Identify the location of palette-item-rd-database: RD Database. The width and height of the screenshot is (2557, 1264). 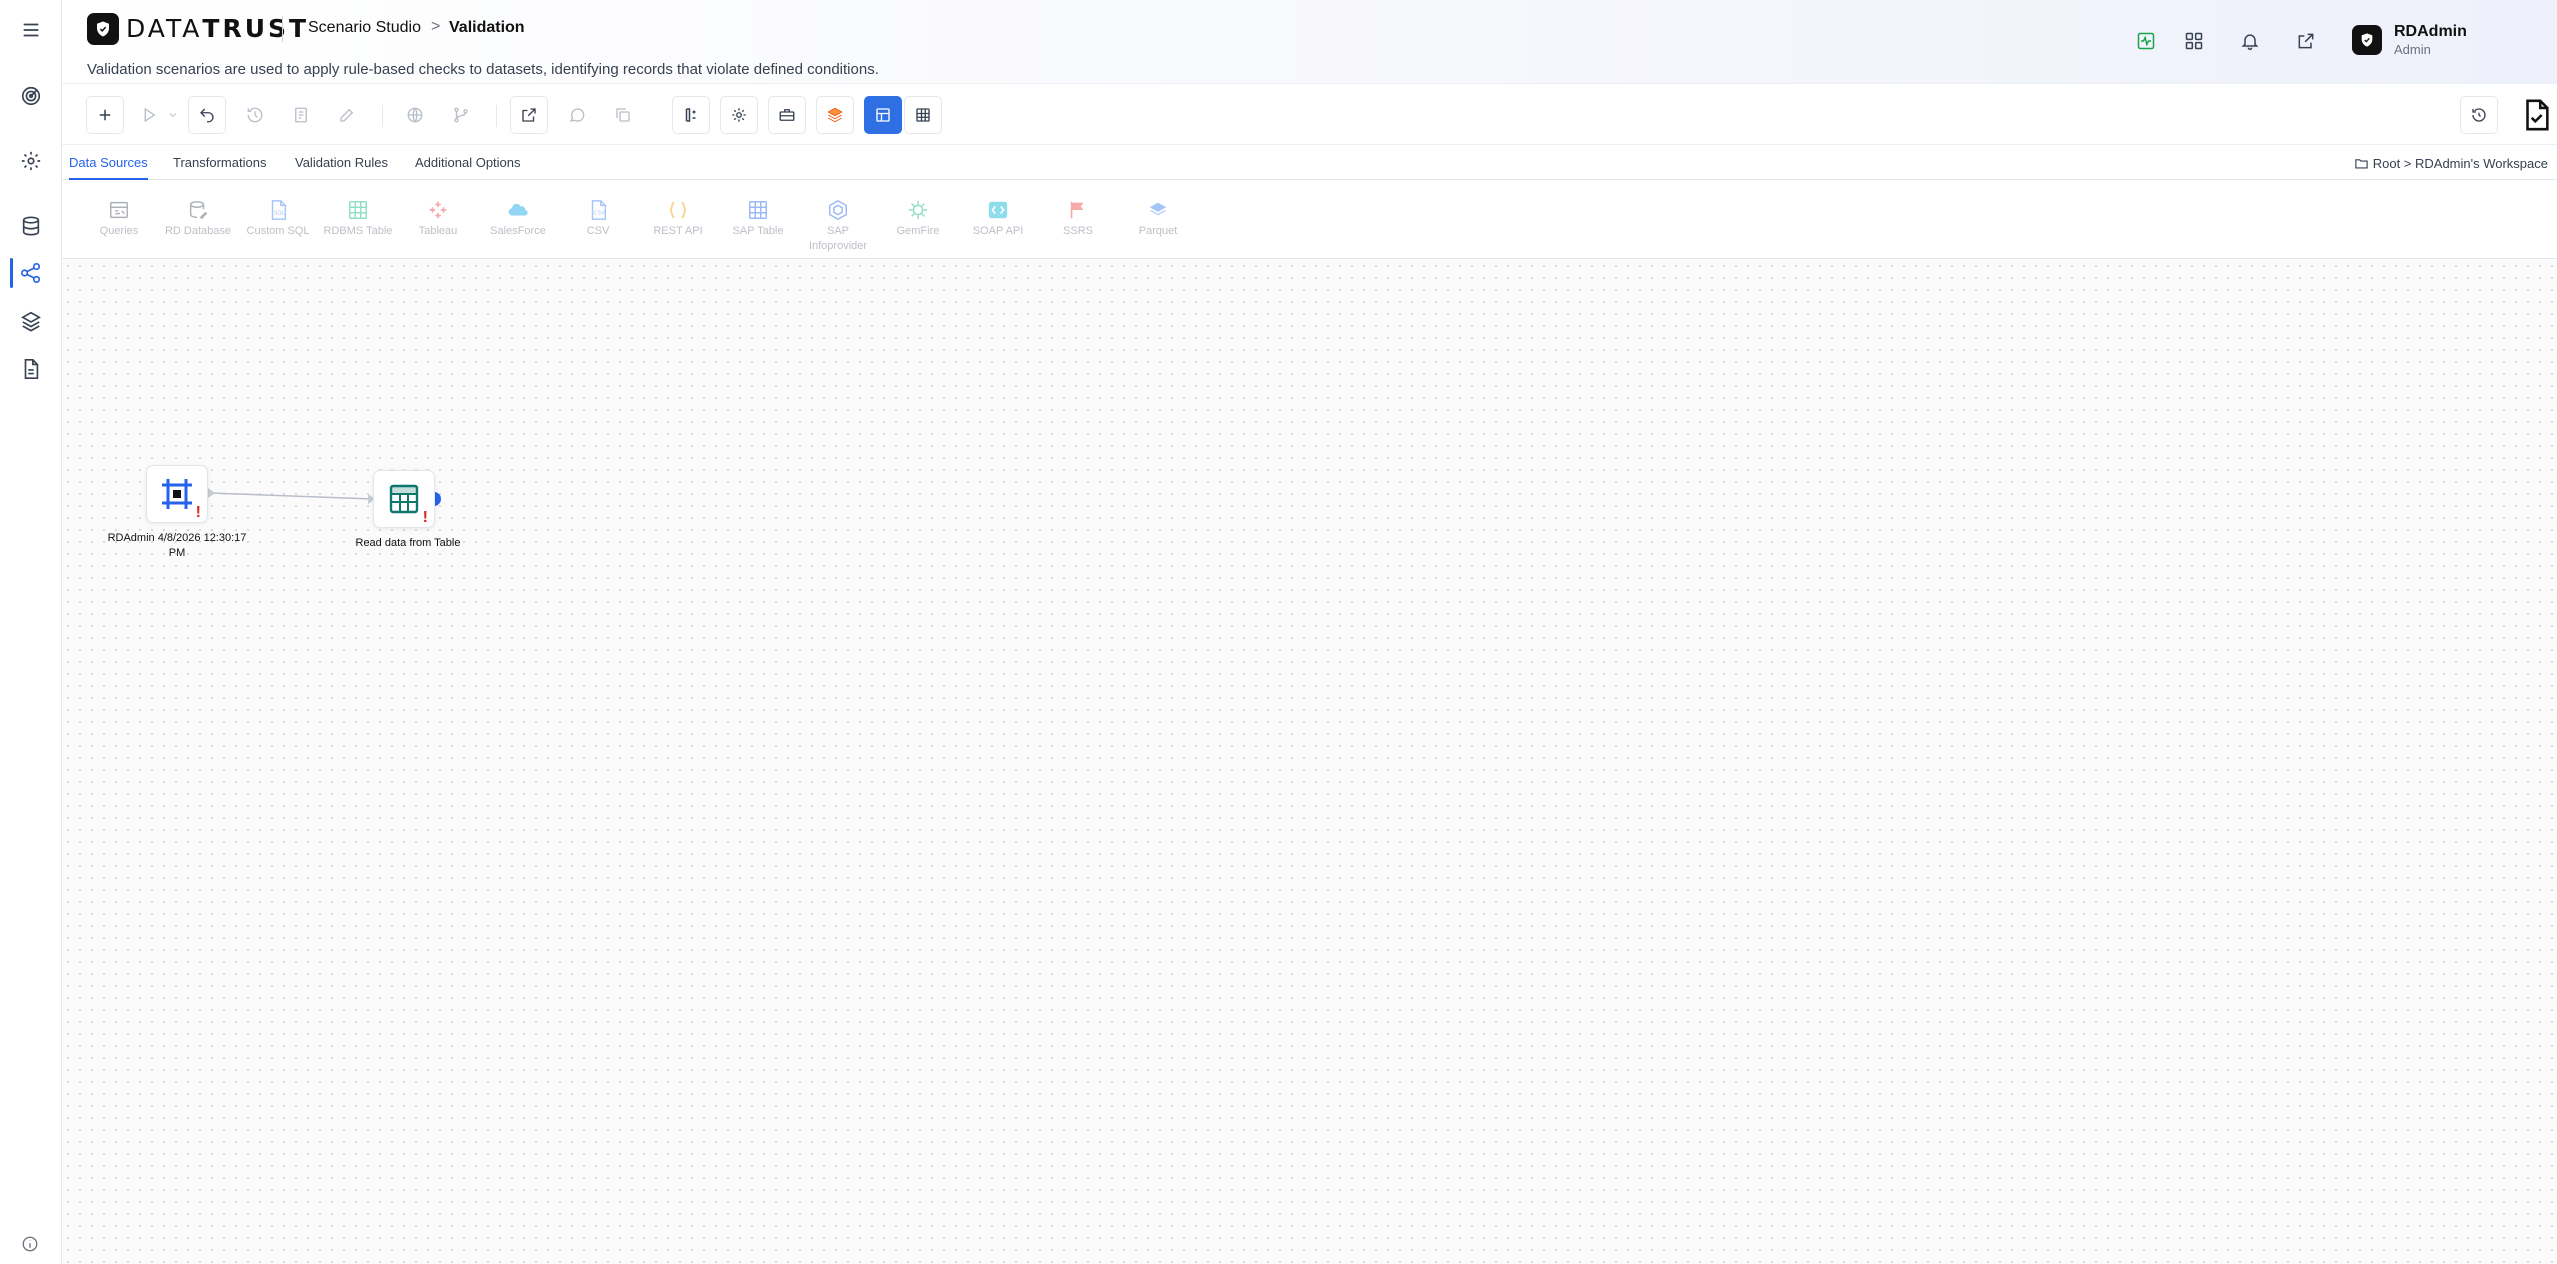
(198, 219).